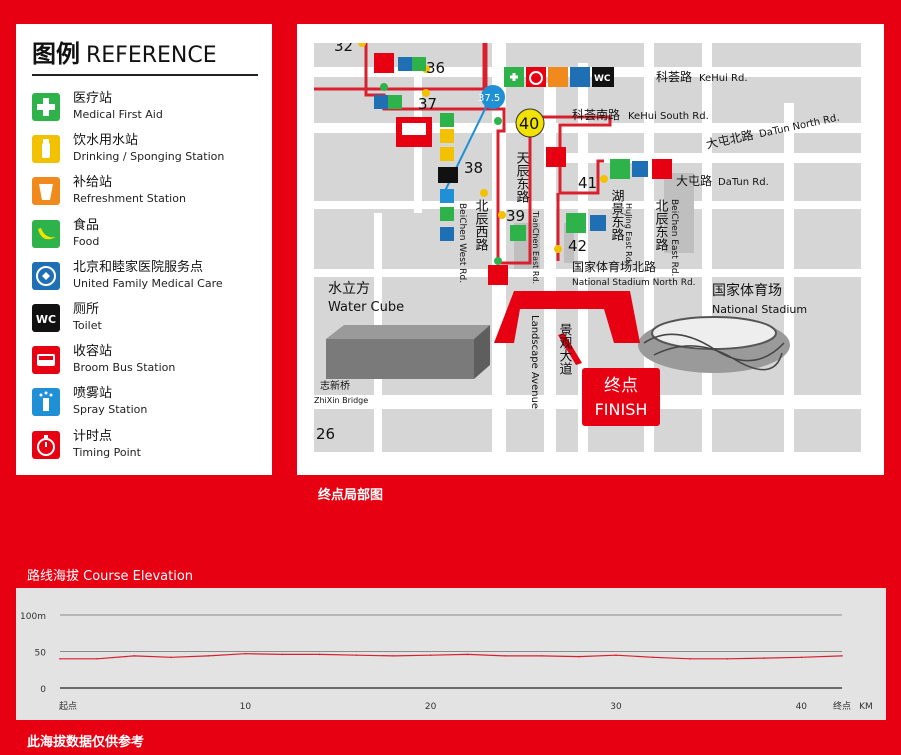 This screenshot has width=901, height=755. What do you see at coordinates (93, 352) in the screenshot?
I see `legend-item-zh: 收容站` at bounding box center [93, 352].